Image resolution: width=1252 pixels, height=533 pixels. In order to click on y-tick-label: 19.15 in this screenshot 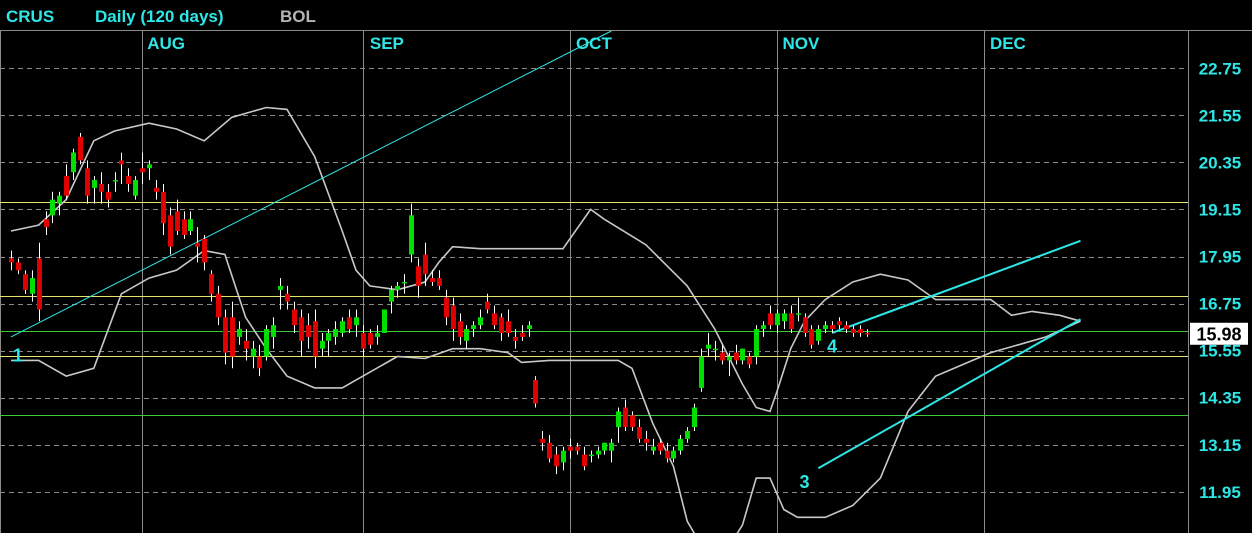, I will do `click(1220, 209)`.